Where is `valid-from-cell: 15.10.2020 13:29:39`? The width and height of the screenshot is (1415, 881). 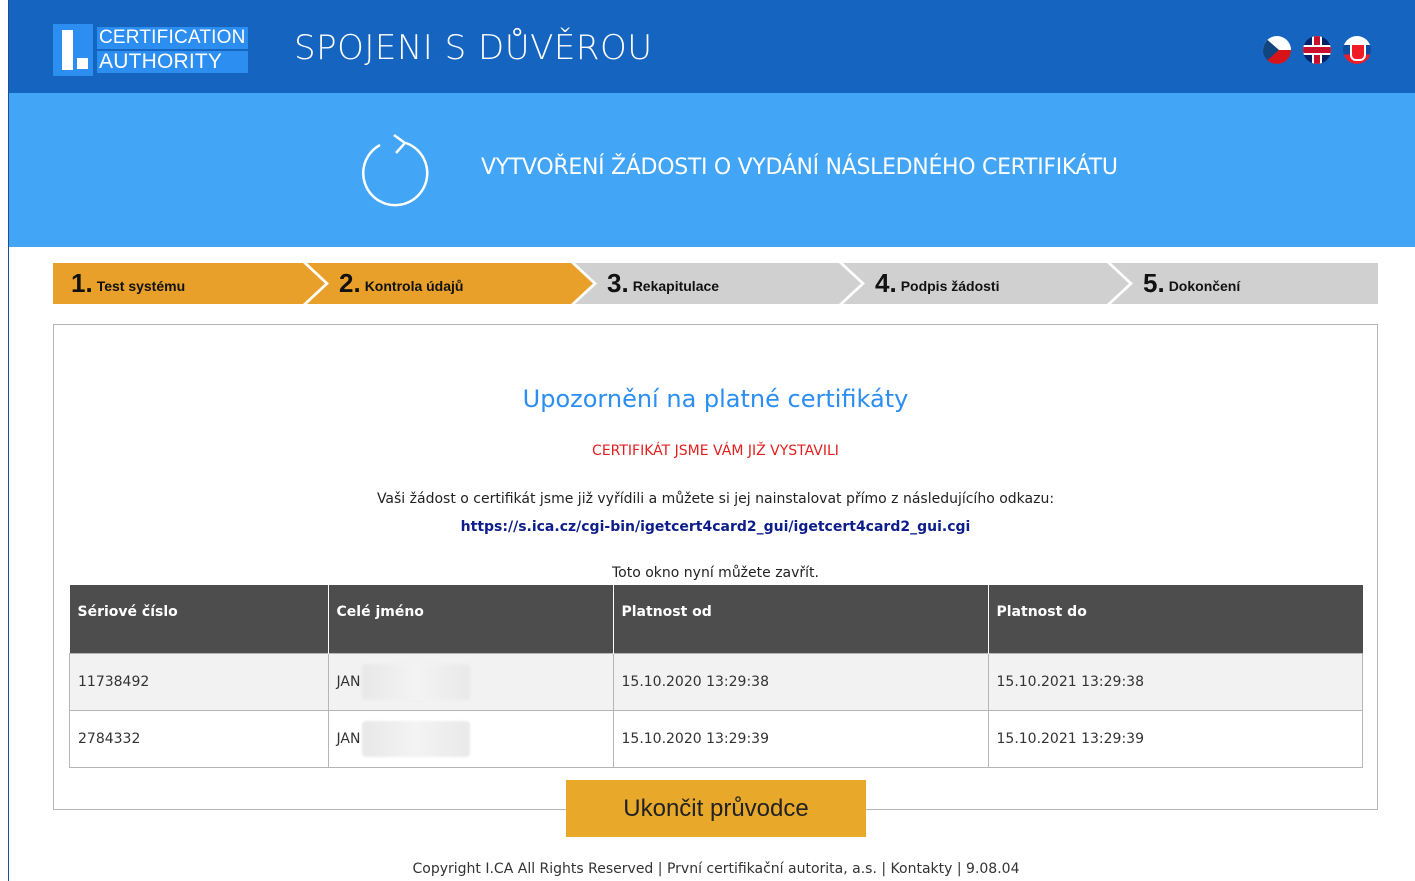 valid-from-cell: 15.10.2020 13:29:39 is located at coordinates (800, 739).